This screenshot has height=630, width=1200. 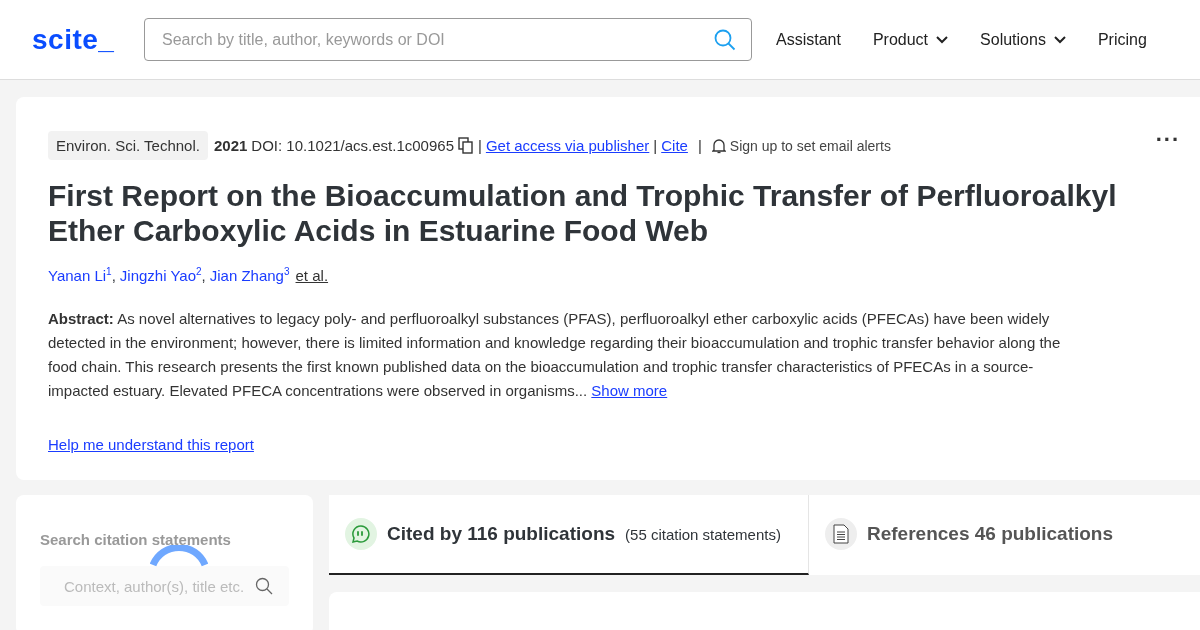 I want to click on abstract: Abstract: As novel alternatives to legacy poly- and perfluoroalkyl substances (PFAS), perfluoroalkyl ether carboxylic acids (PFECAs) have been widely detected in the environment; however, there is limited information and knowledge regarding their bioaccumulation and trophic transfer behavior along the food chain. This research presents the first known published data on the bioaccumulation and trophic transfer characteristics of PFECAs in a source-impacted estuary. Elevated PFECA concentrations were observed in organisms... Show more, so click(x=555, y=355).